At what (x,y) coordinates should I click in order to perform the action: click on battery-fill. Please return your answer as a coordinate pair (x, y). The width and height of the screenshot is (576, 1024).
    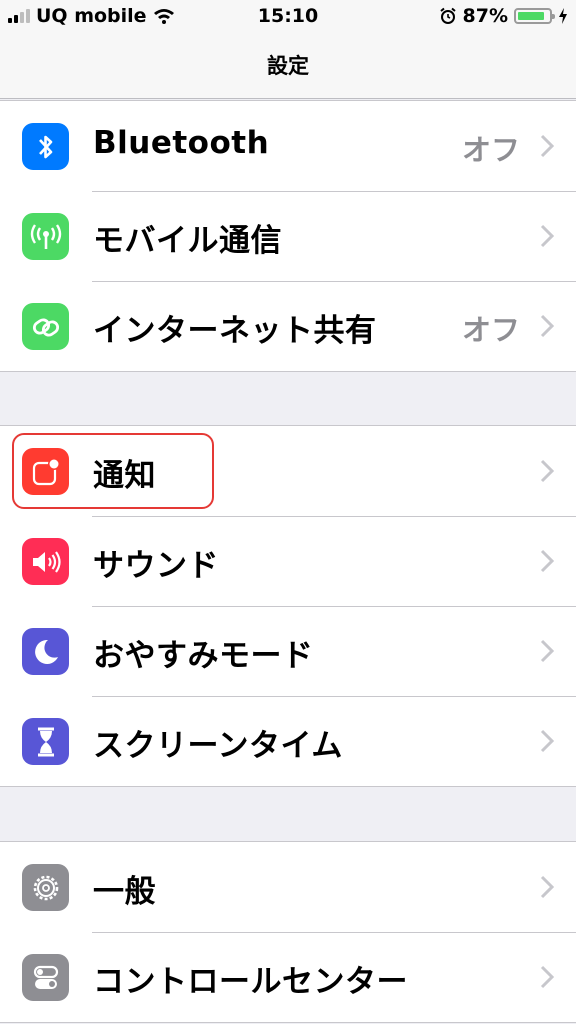
    Looking at the image, I should click on (531, 16).